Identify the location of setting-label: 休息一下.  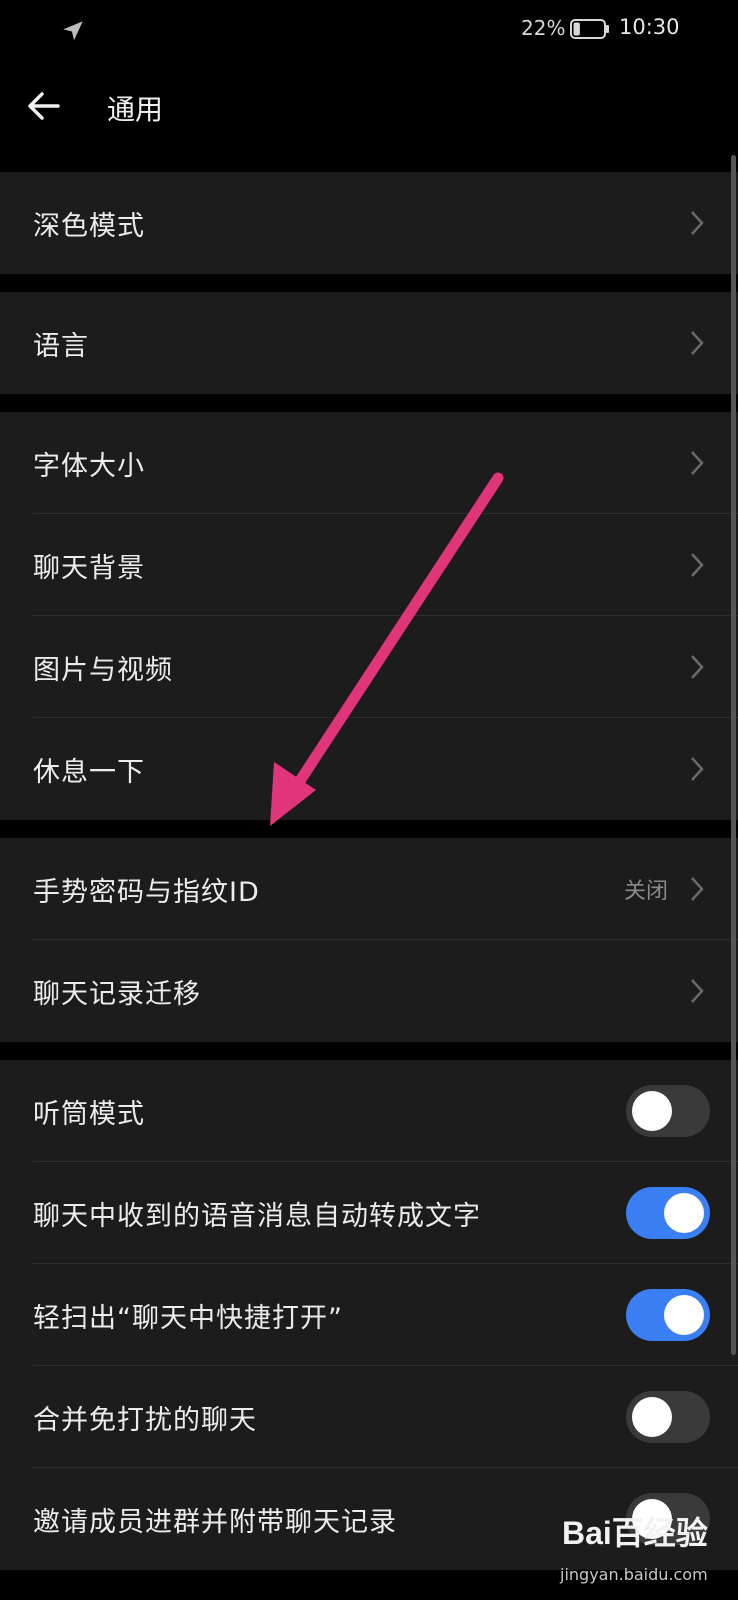
(89, 772).